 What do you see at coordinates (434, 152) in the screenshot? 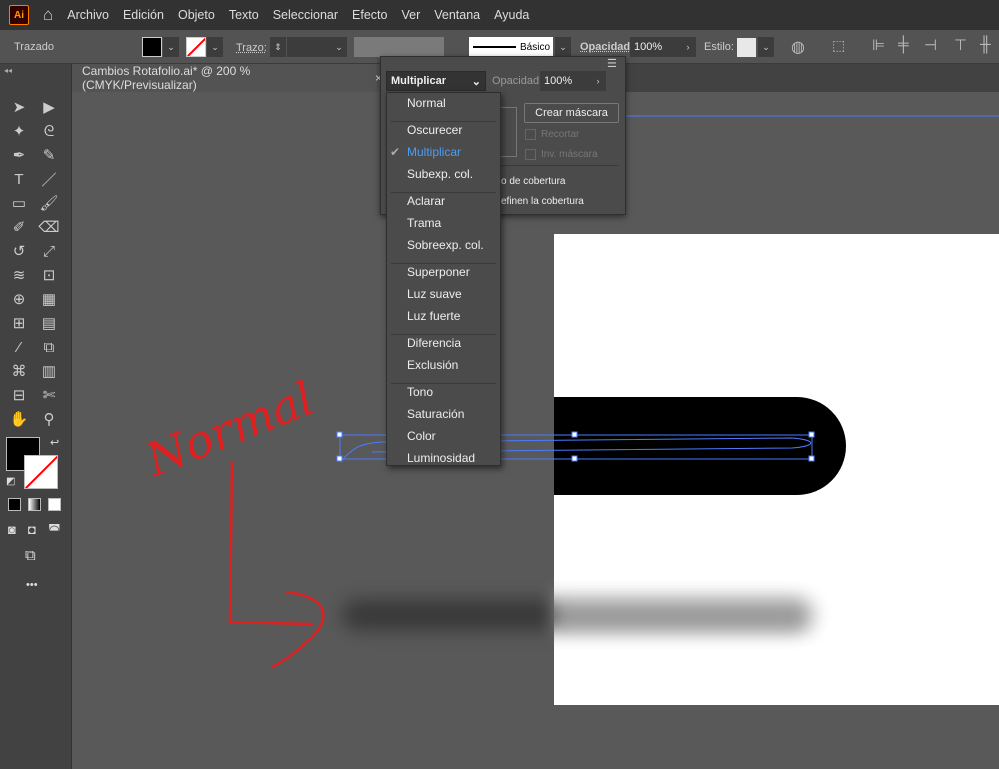
I see `blend-option-multiplicar: Multiplicar` at bounding box center [434, 152].